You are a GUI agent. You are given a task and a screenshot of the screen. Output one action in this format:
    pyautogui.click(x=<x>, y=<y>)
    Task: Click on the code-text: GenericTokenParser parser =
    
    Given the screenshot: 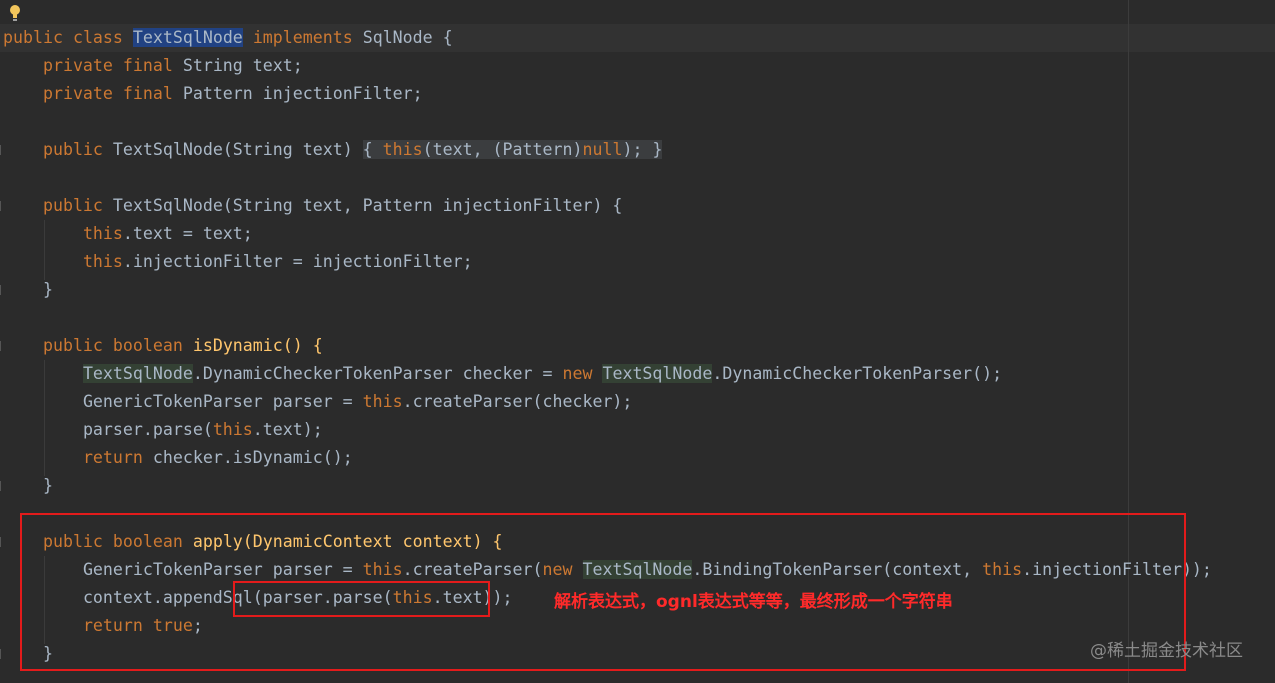 What is the action you would take?
    pyautogui.click(x=222, y=401)
    